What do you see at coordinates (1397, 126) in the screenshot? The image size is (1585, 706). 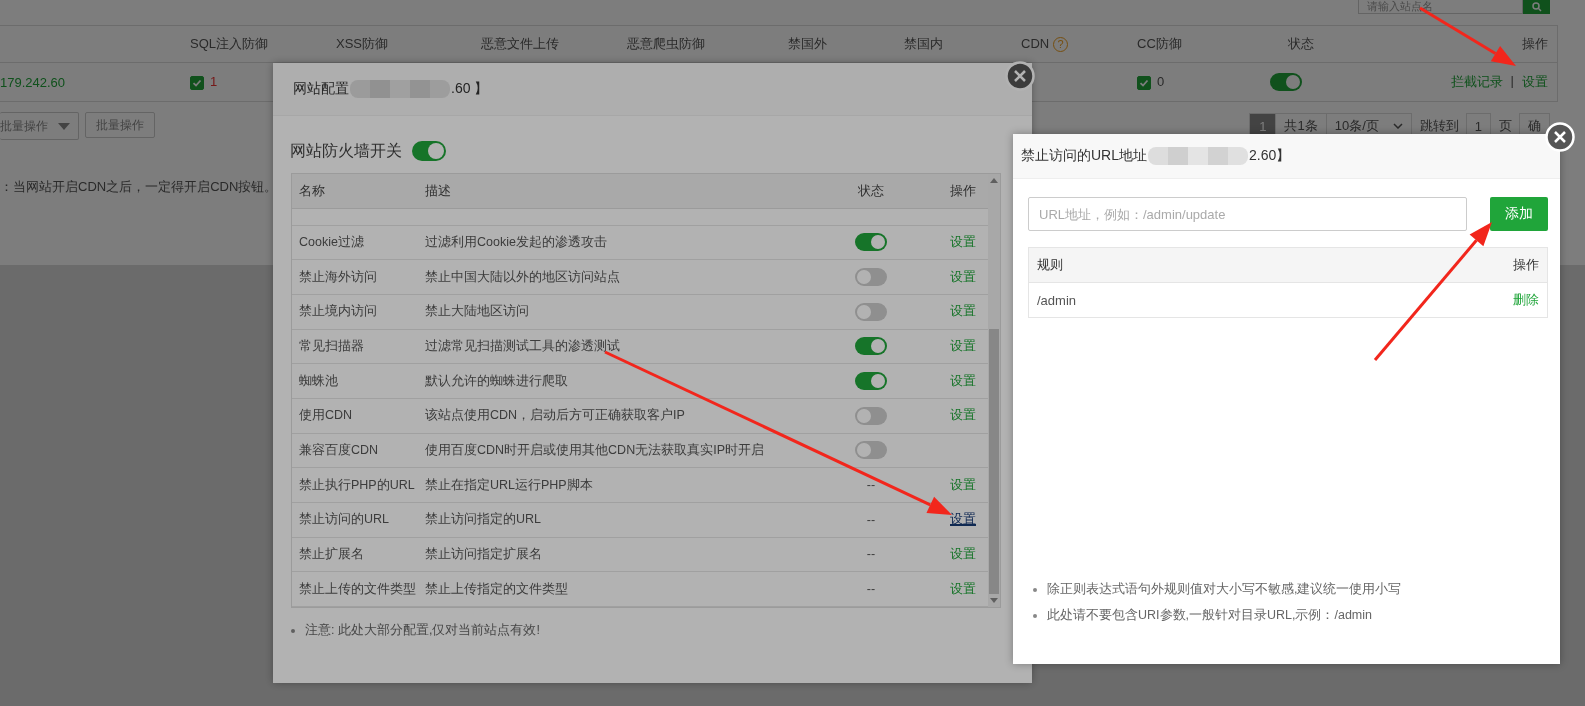 I see `chevron-icon` at bounding box center [1397, 126].